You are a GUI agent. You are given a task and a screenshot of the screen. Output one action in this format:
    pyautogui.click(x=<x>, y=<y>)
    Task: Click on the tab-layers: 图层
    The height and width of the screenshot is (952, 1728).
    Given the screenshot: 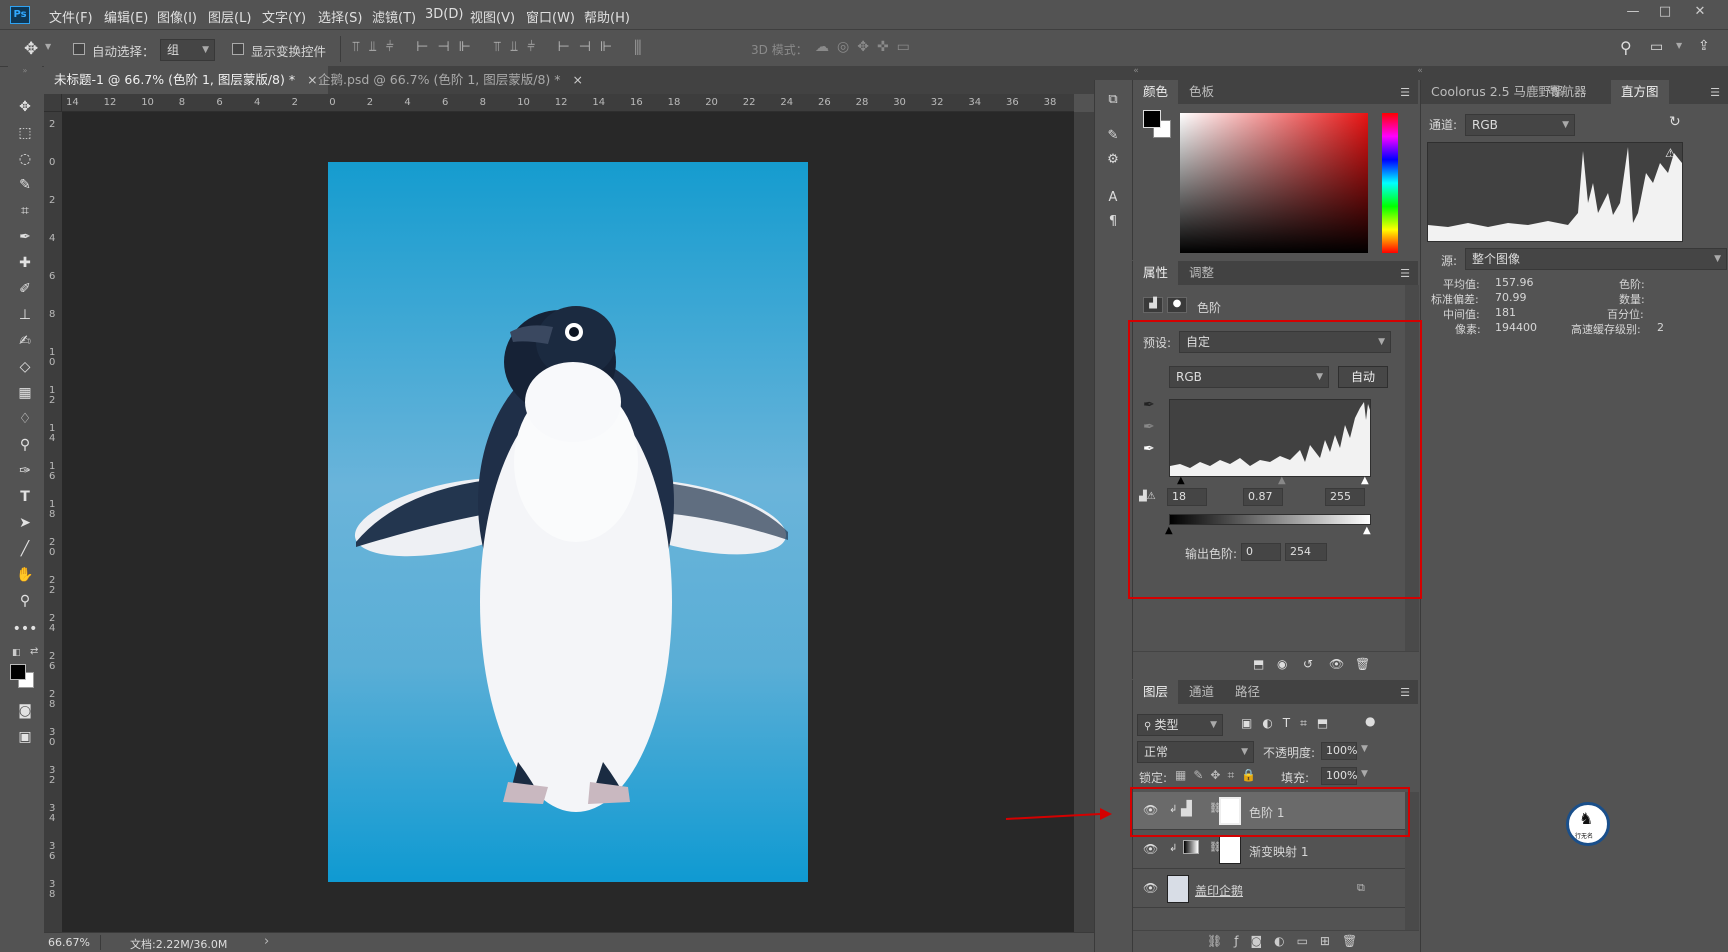 What is the action you would take?
    pyautogui.click(x=1156, y=692)
    